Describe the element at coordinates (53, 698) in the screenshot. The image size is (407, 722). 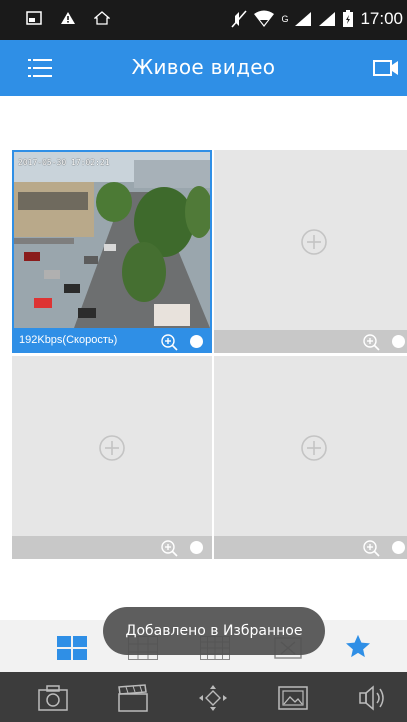
I see `snapshot-icon` at that location.